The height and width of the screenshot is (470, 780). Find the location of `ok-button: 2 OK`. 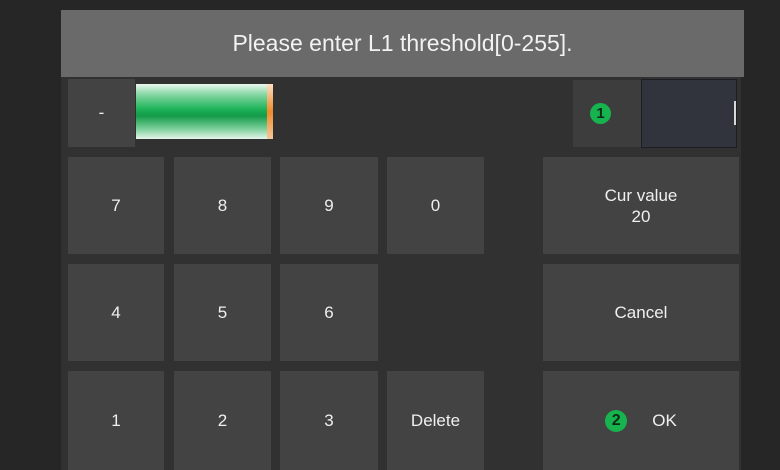

ok-button: 2 OK is located at coordinates (641, 420).